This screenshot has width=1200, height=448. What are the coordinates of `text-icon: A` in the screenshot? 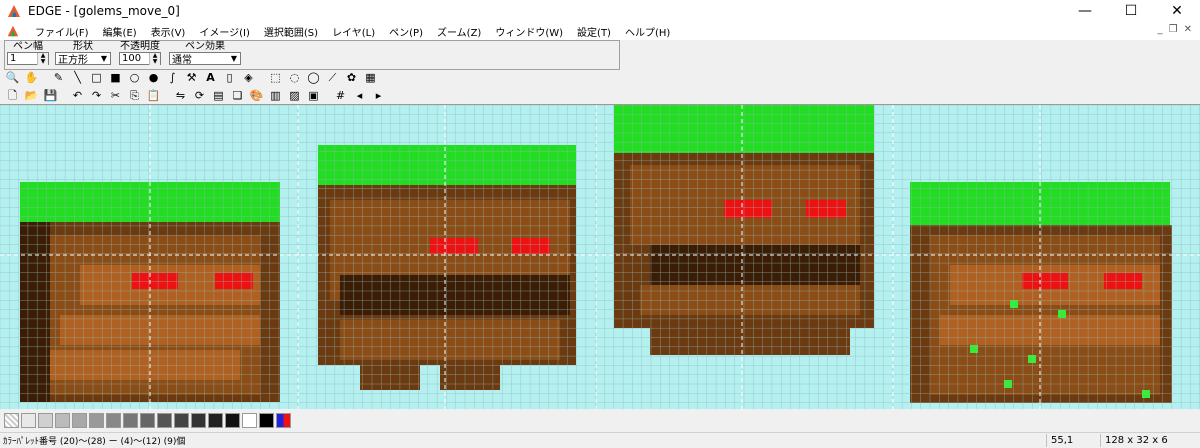 It's located at (210, 77).